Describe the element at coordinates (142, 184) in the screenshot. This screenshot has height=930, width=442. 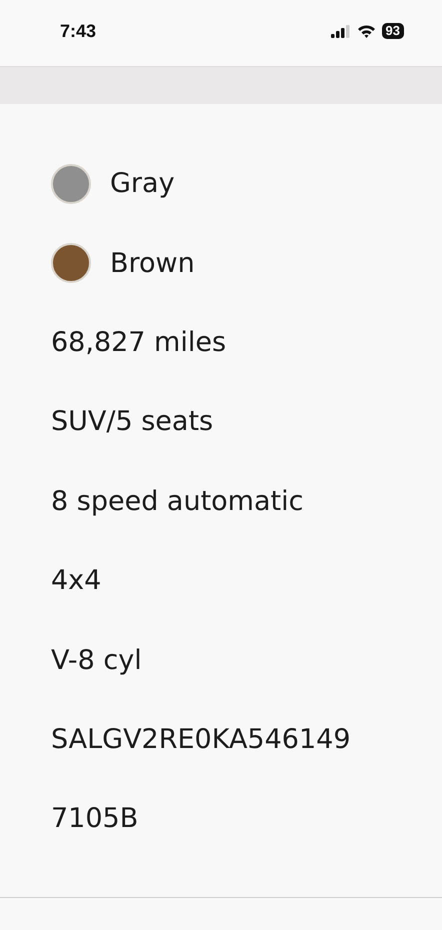
I see `color-name: Gray` at that location.